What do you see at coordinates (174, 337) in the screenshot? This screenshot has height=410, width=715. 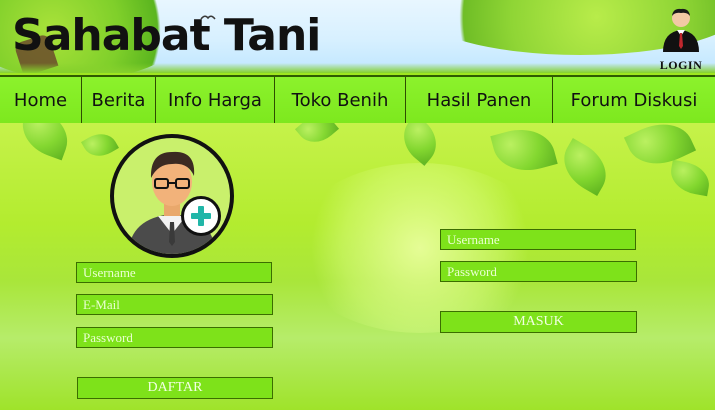 I see `register-password-input` at bounding box center [174, 337].